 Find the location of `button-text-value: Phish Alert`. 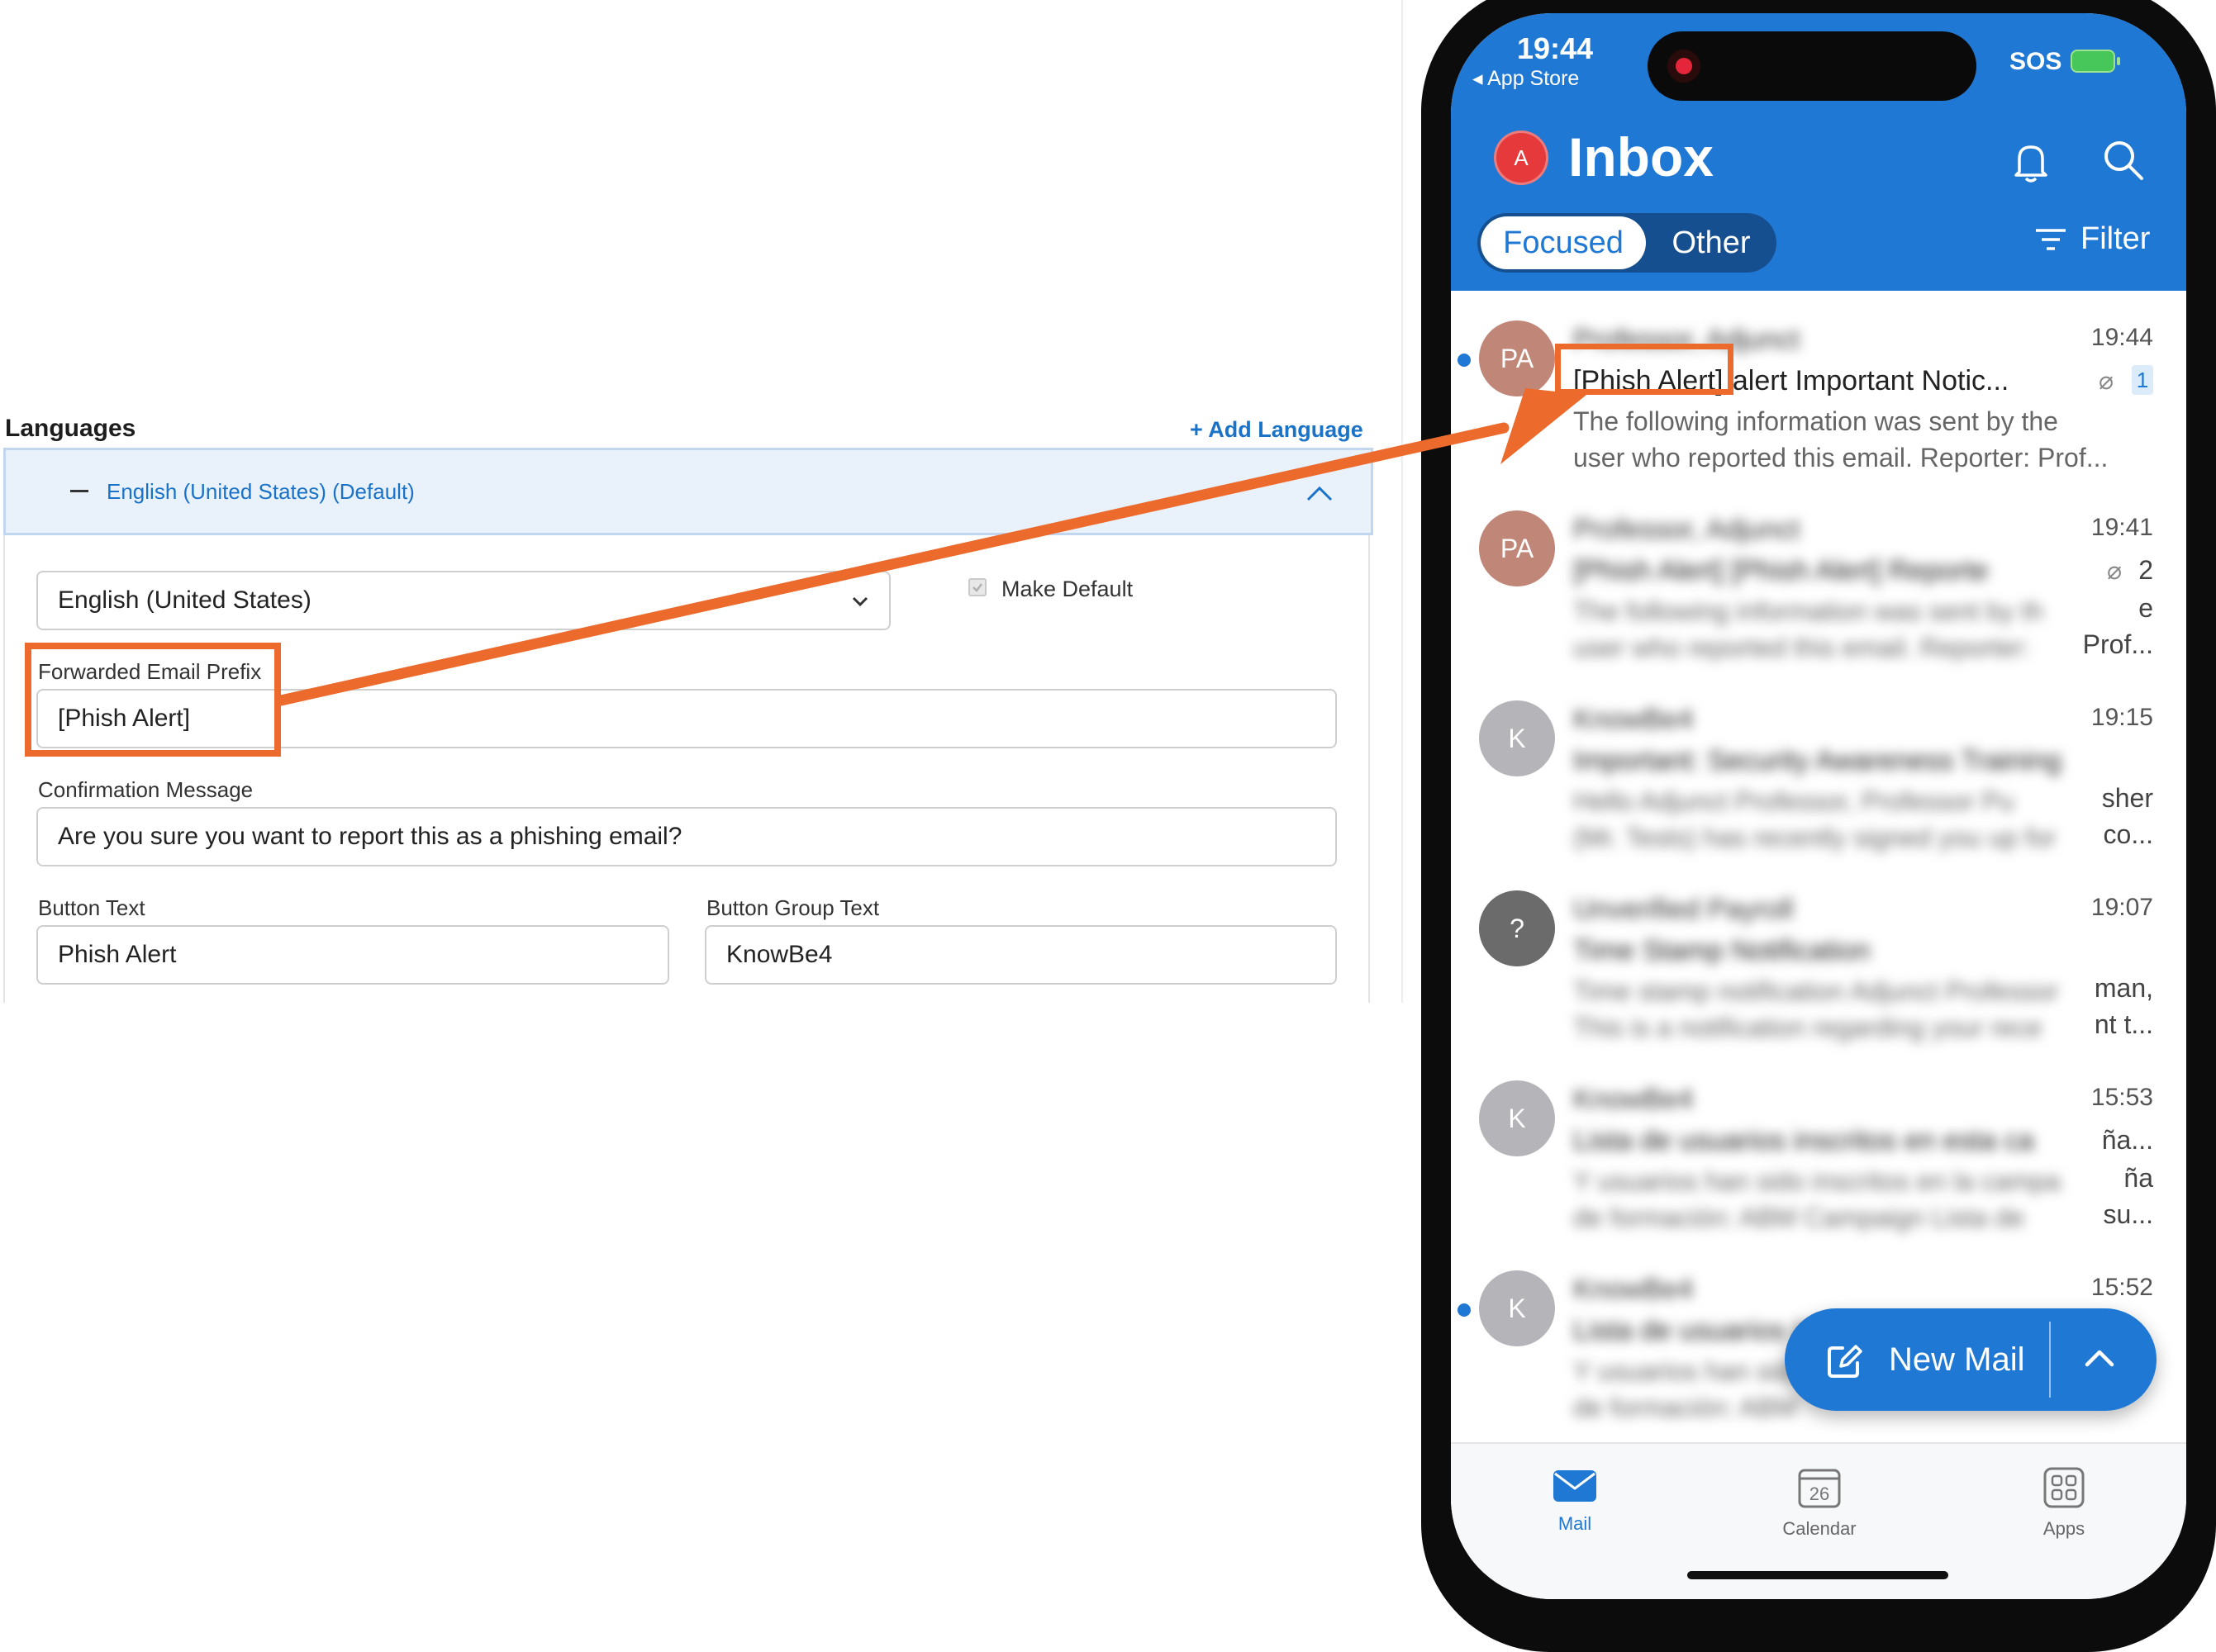

button-text-value: Phish Alert is located at coordinates (118, 954).